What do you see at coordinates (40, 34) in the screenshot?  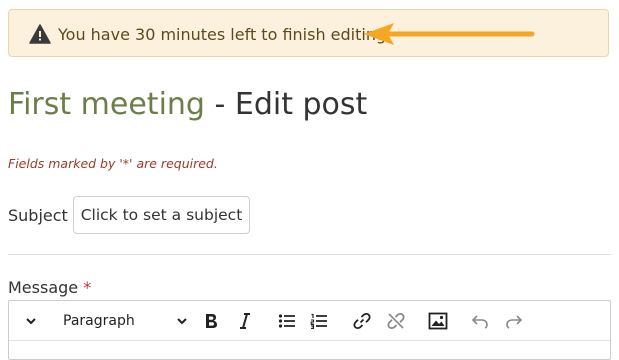 I see `warning-icon` at bounding box center [40, 34].